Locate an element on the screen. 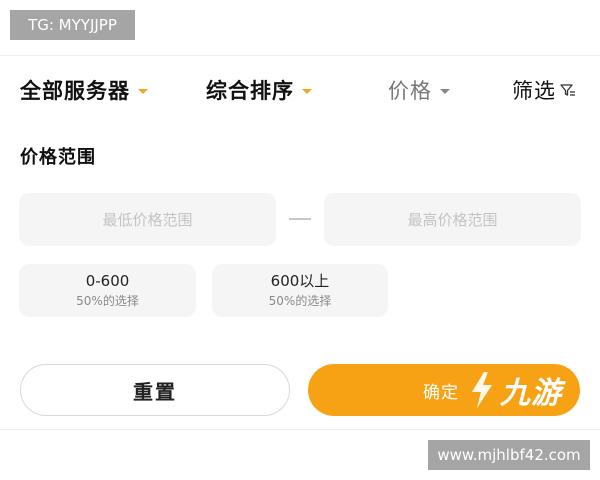 The height and width of the screenshot is (480, 600). price-chip-600-plus: 600以上 50%的选择 is located at coordinates (300, 290).